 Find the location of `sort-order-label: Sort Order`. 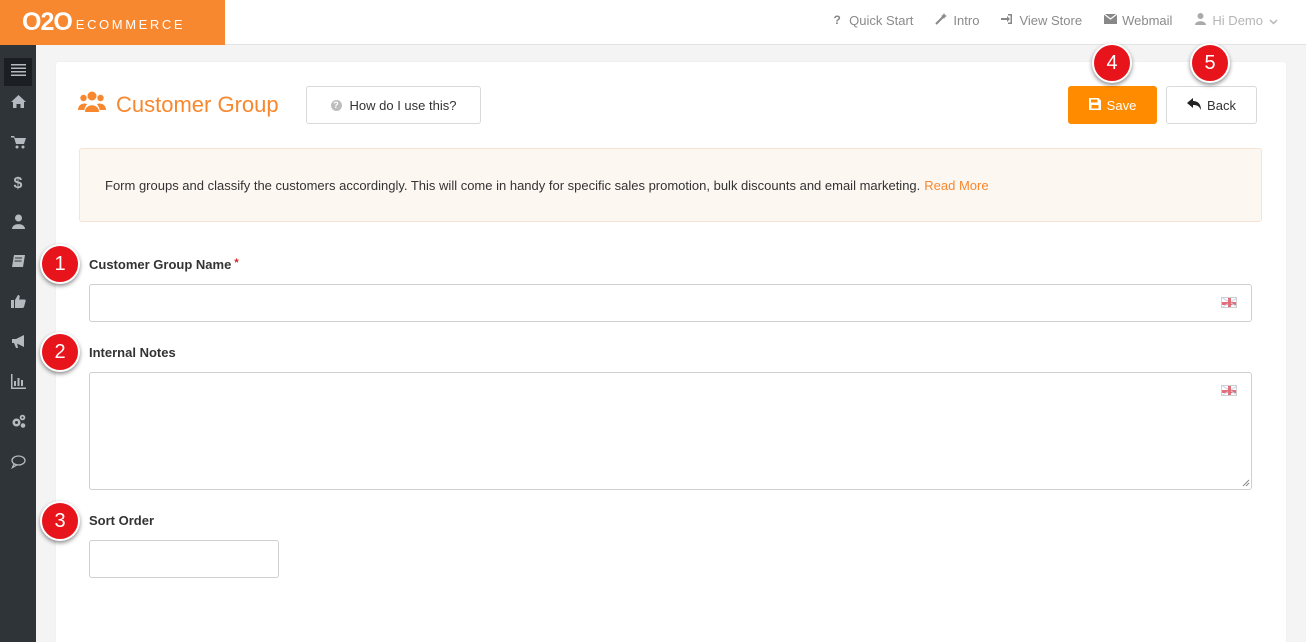

sort-order-label: Sort Order is located at coordinates (121, 520).